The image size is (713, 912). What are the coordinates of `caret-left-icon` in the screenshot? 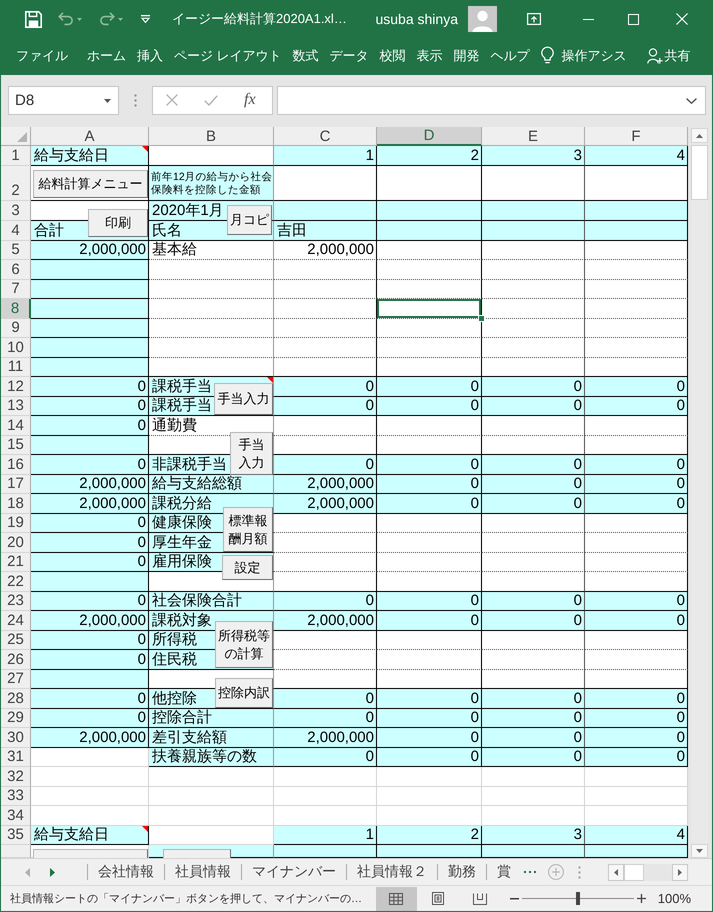 It's located at (616, 872).